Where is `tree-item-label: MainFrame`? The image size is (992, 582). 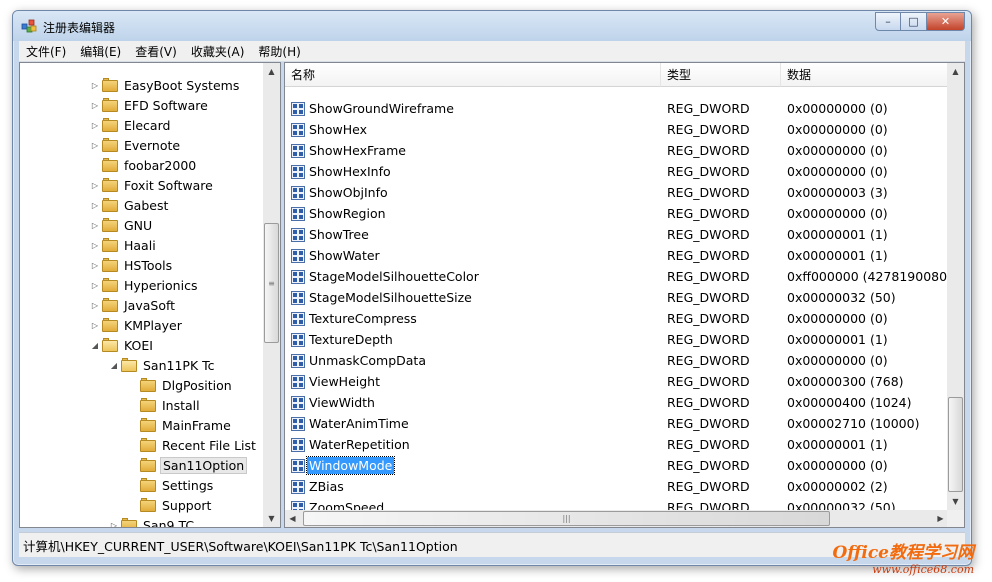
tree-item-label: MainFrame is located at coordinates (196, 425).